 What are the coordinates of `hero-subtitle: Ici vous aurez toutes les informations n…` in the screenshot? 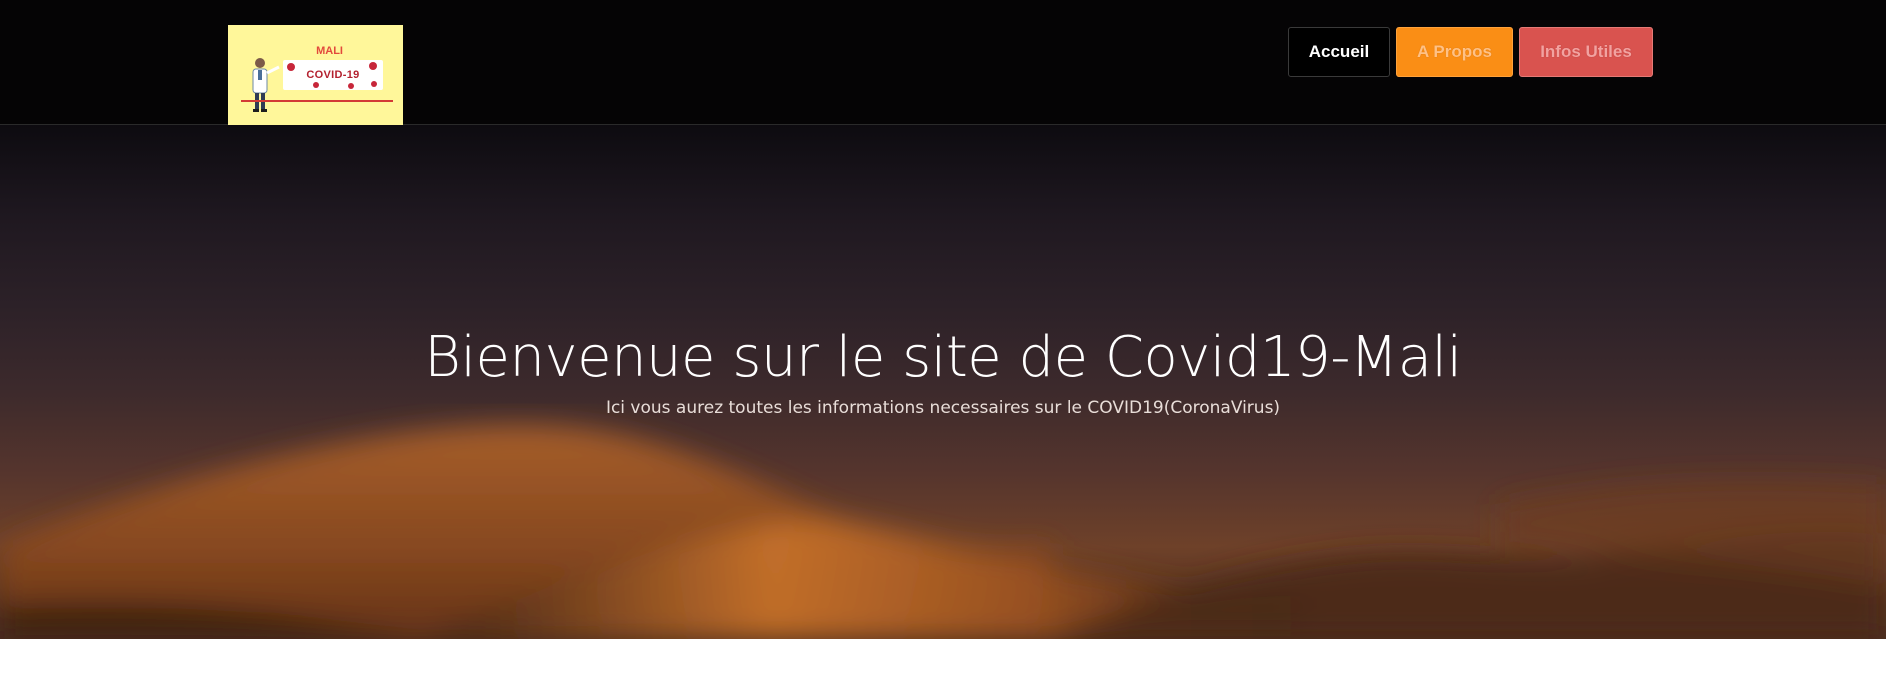 It's located at (943, 408).